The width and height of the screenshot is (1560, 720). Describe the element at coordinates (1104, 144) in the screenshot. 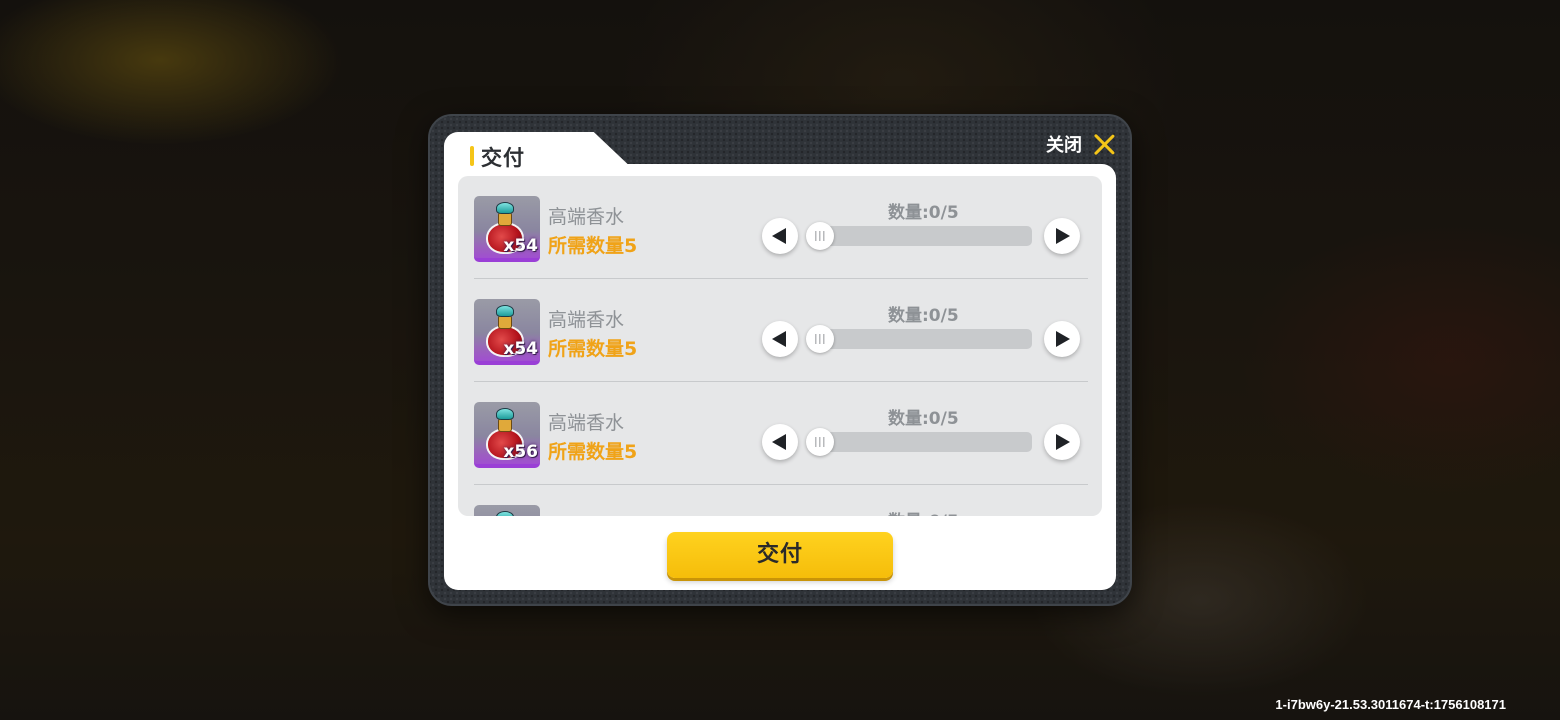

I see `close-icon` at that location.